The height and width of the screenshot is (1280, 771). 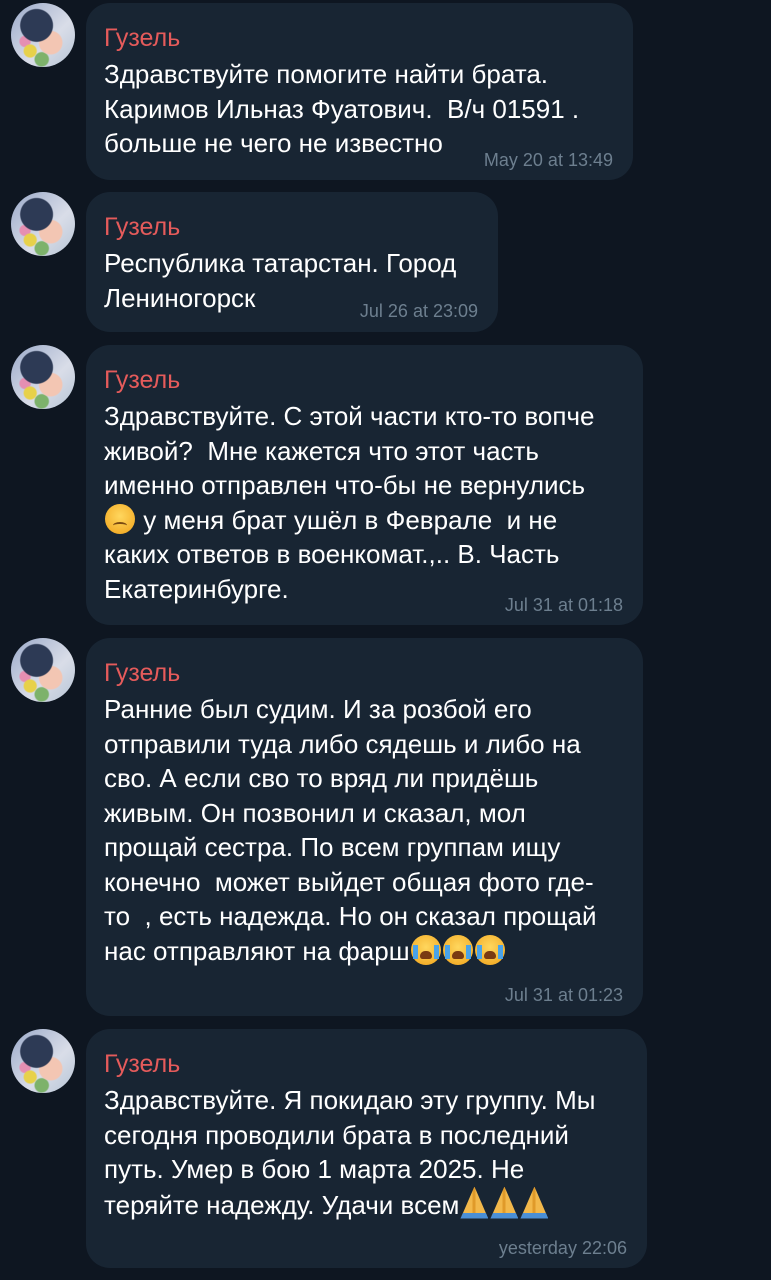 I want to click on message-timestamp: Jul 31 at 01:23, so click(x=563, y=995).